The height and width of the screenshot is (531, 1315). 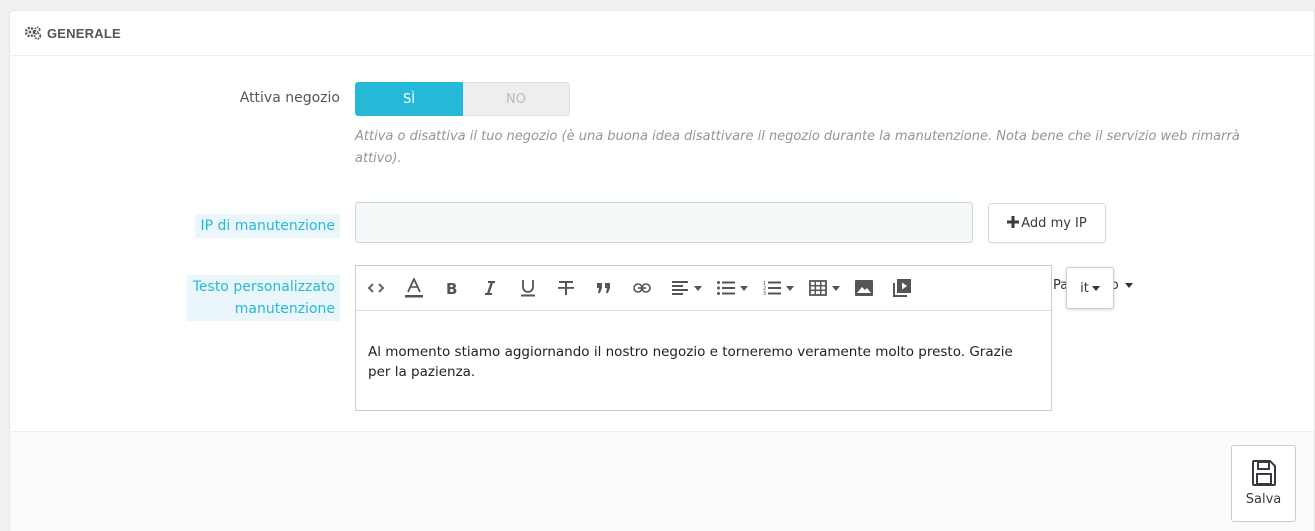 What do you see at coordinates (1095, 288) in the screenshot?
I see `language-caret-icon` at bounding box center [1095, 288].